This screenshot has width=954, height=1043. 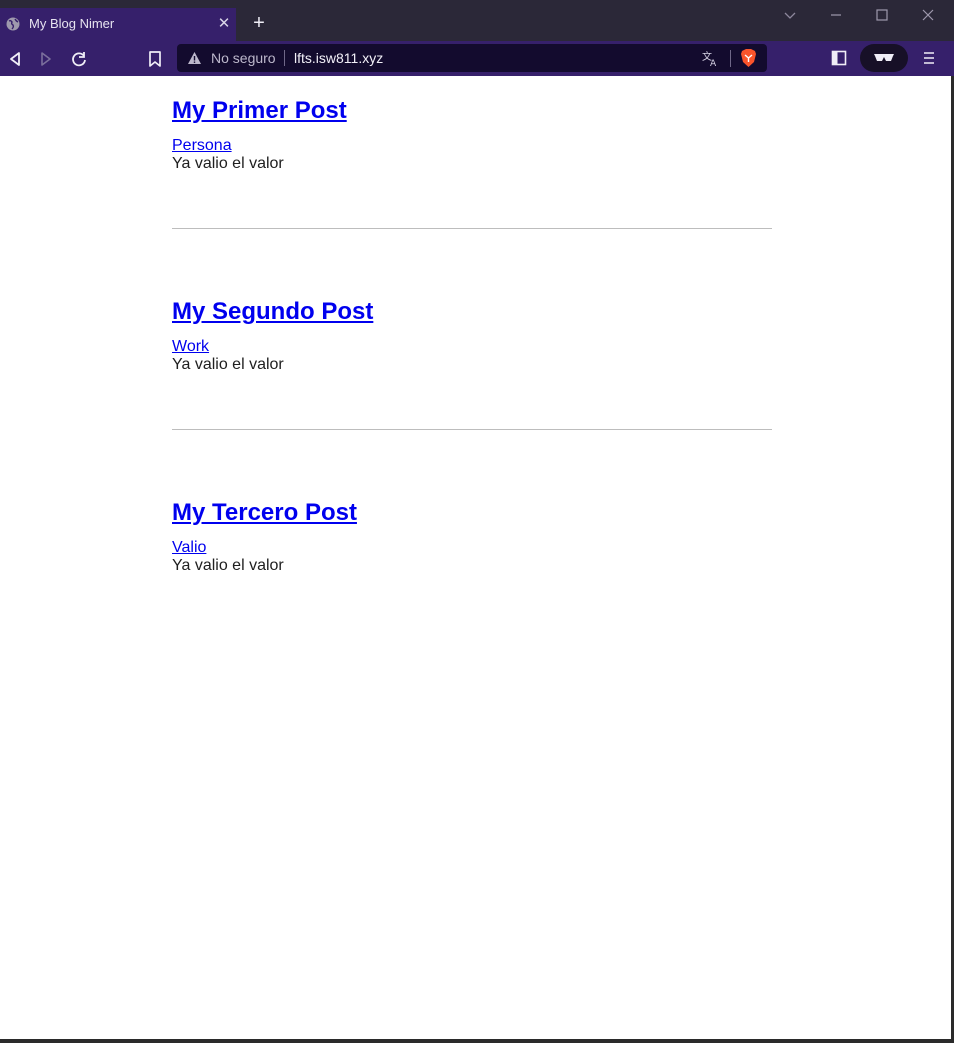 I want to click on blog-post: My Primer Post Persona Ya valio el valor, so click(x=472, y=135).